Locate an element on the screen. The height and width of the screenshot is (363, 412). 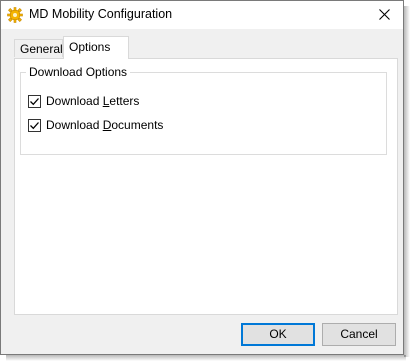
tab-general: General is located at coordinates (38, 48).